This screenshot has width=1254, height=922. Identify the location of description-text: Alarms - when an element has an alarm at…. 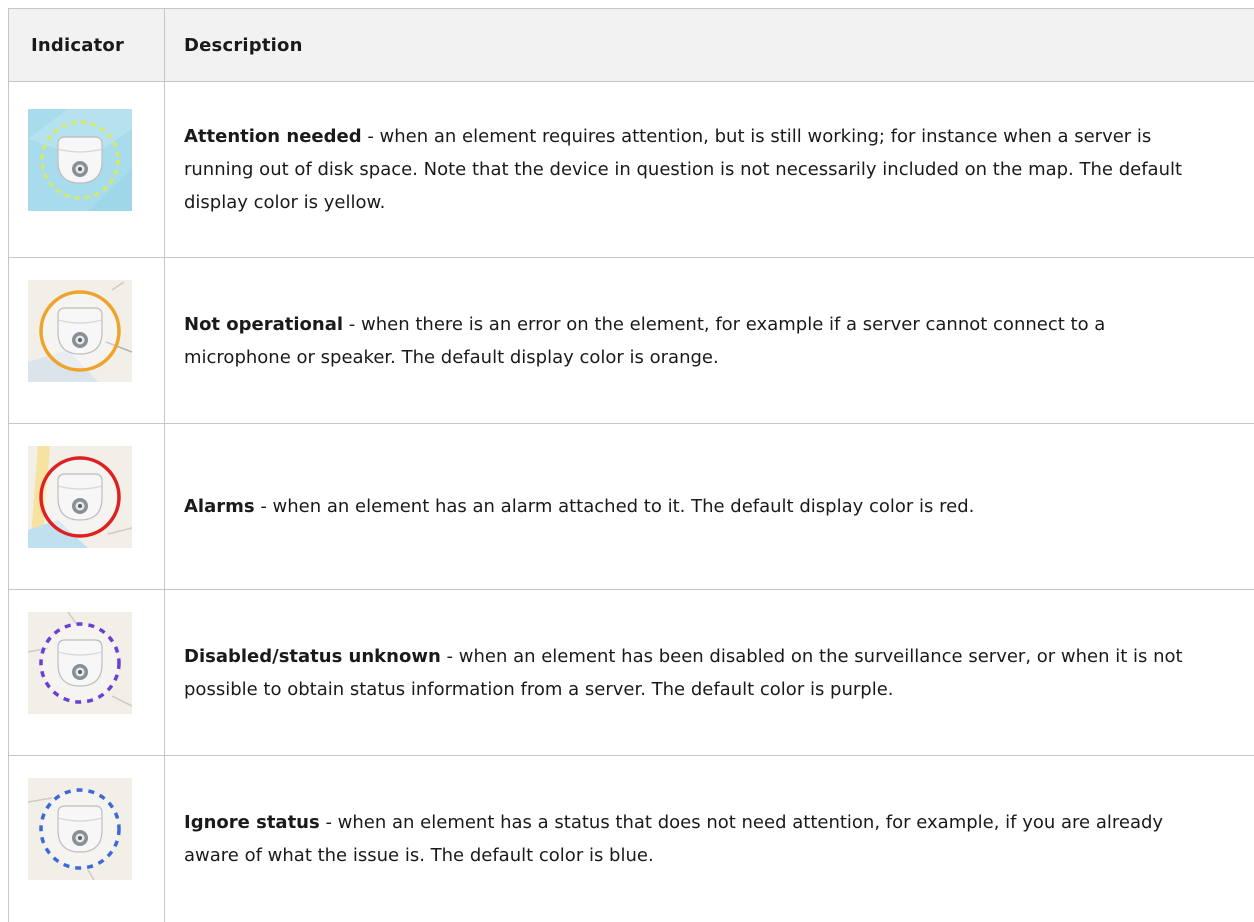
(699, 506).